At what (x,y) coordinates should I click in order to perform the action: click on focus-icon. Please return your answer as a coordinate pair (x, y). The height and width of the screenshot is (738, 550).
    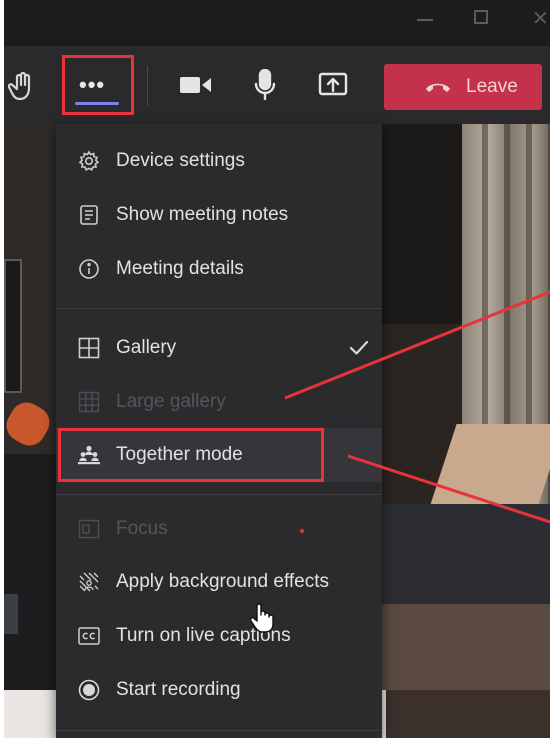
    Looking at the image, I should click on (89, 529).